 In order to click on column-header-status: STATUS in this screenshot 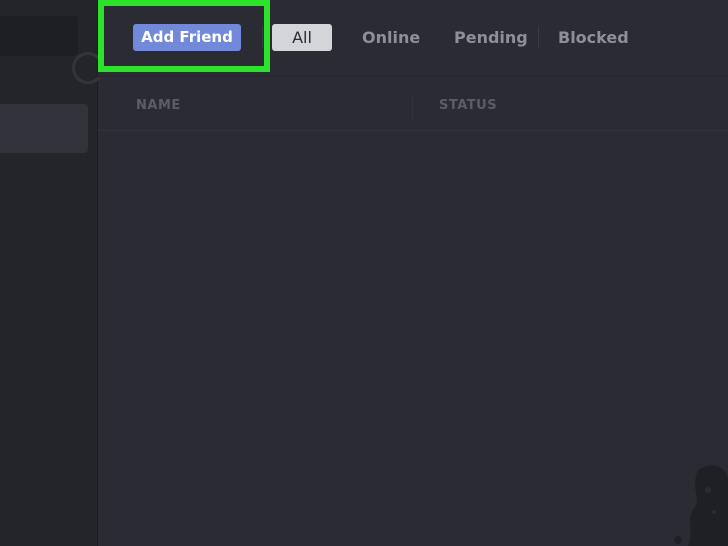, I will do `click(468, 105)`.